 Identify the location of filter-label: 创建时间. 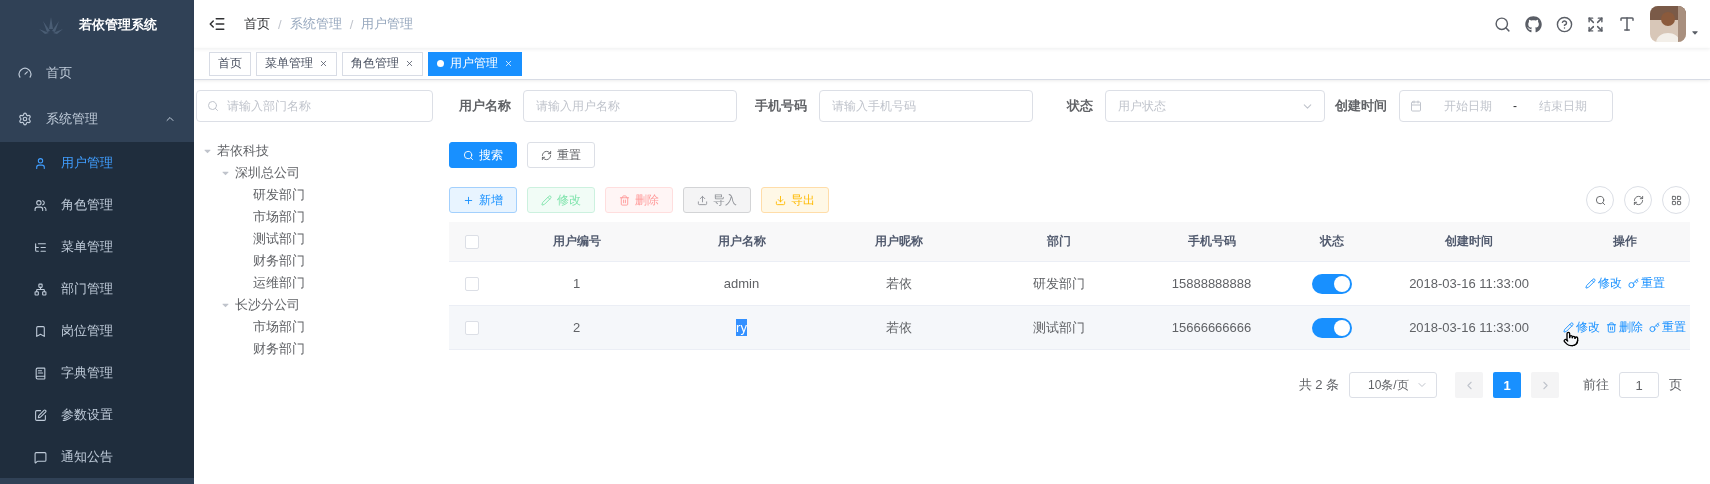
(1361, 106).